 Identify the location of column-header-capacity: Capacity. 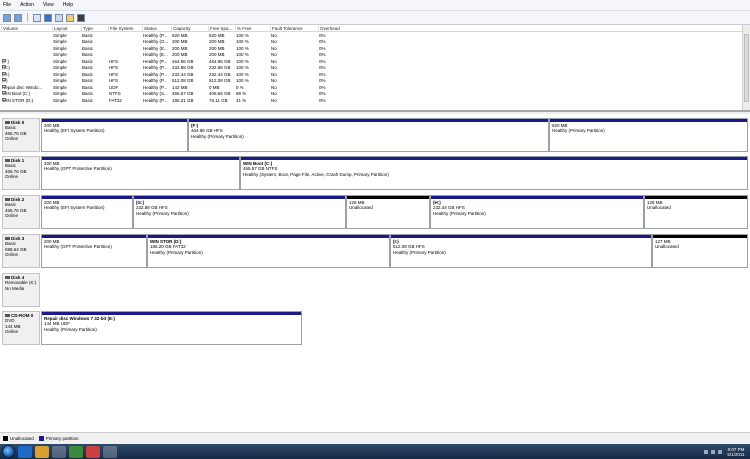
(181, 29).